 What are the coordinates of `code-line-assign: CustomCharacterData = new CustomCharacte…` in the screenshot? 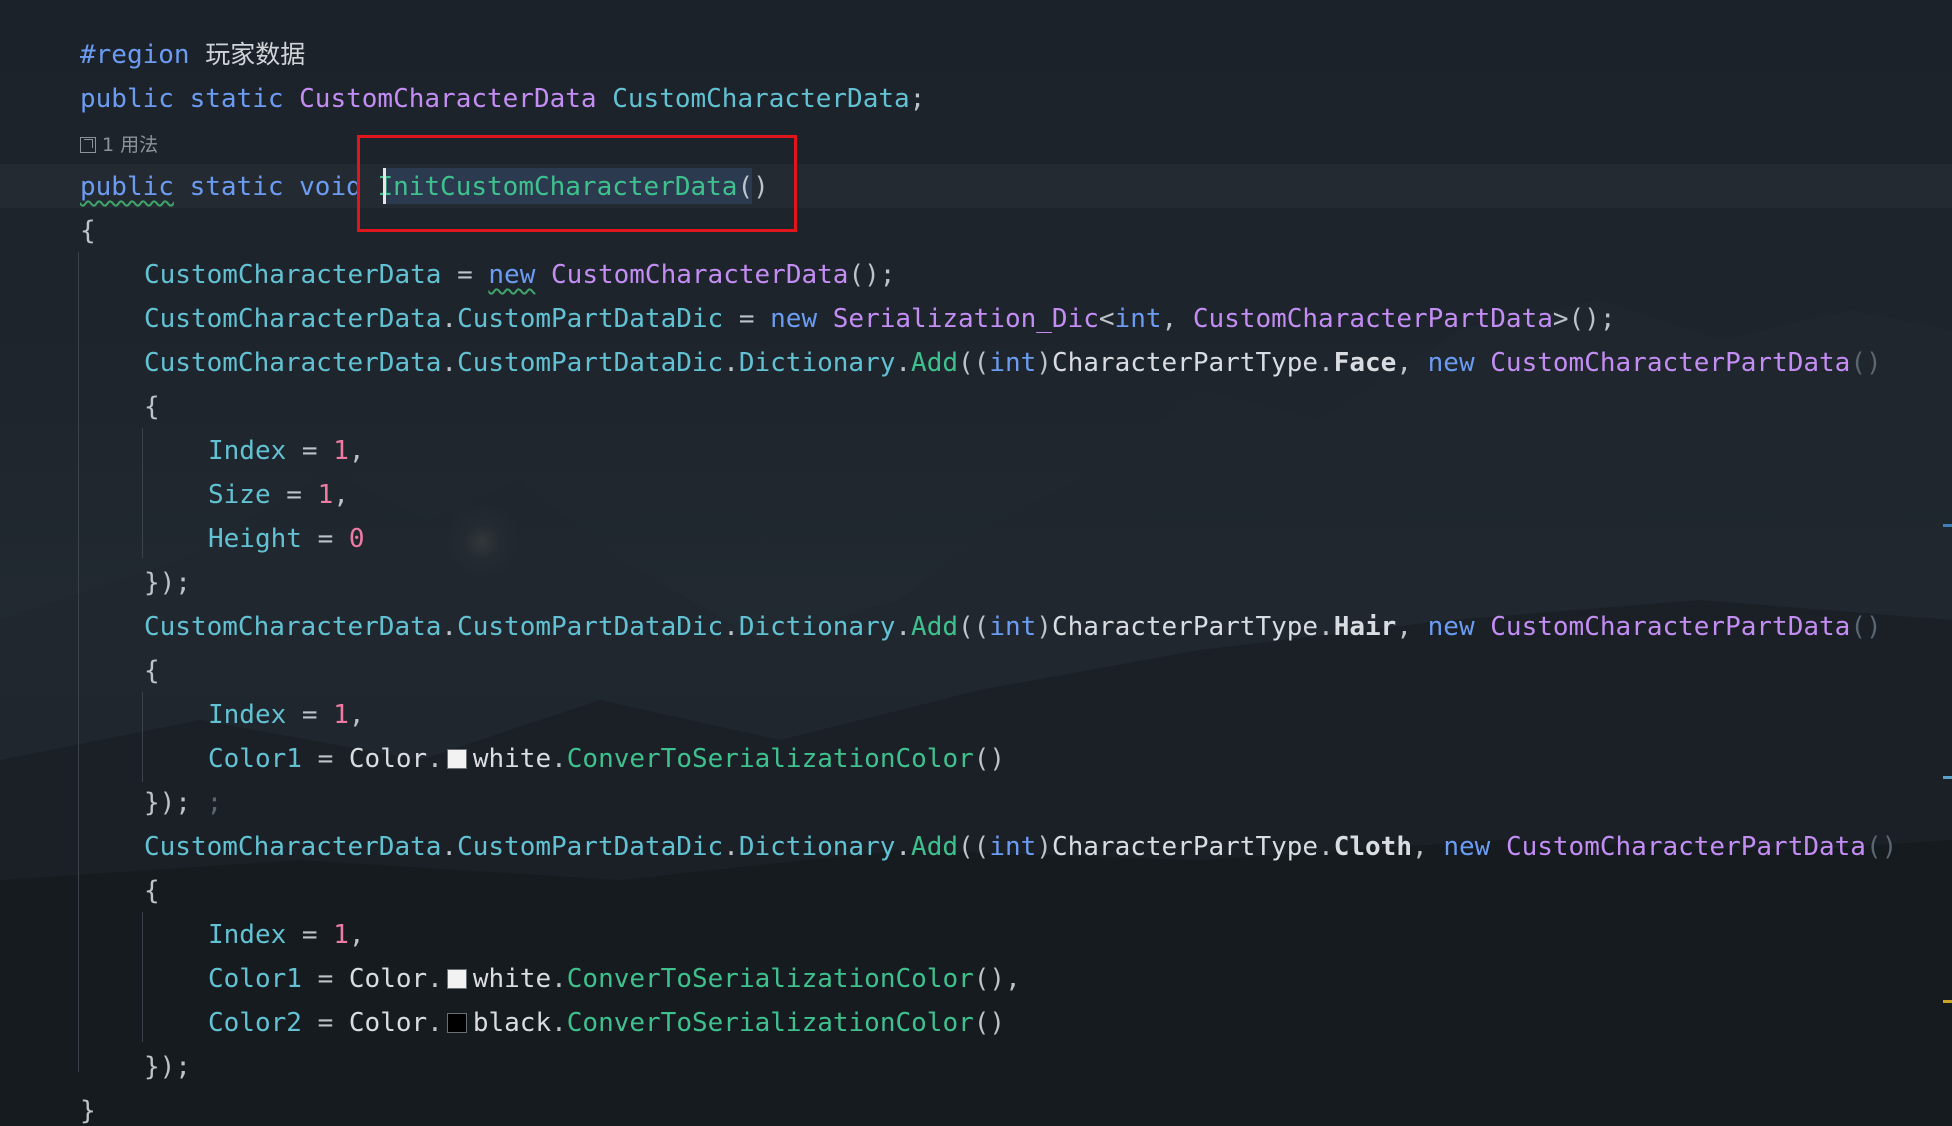 It's located at (519, 275).